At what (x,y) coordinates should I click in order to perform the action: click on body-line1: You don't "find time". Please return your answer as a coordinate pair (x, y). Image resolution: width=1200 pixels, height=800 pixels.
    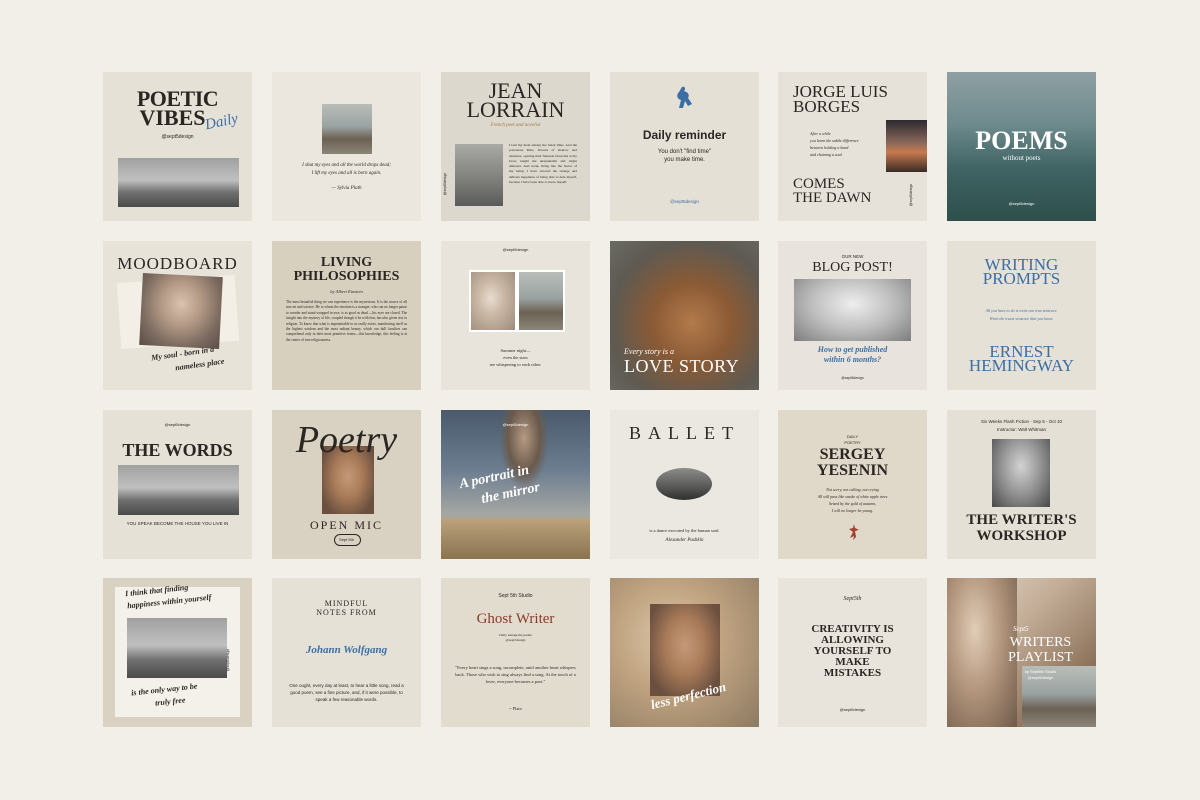
    Looking at the image, I should click on (684, 152).